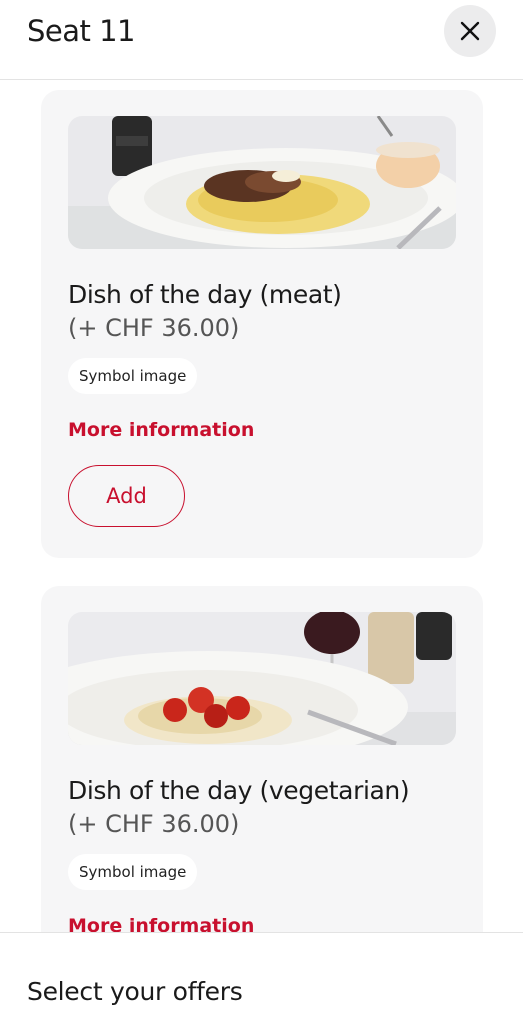  I want to click on footer: Select your offers, so click(261, 978).